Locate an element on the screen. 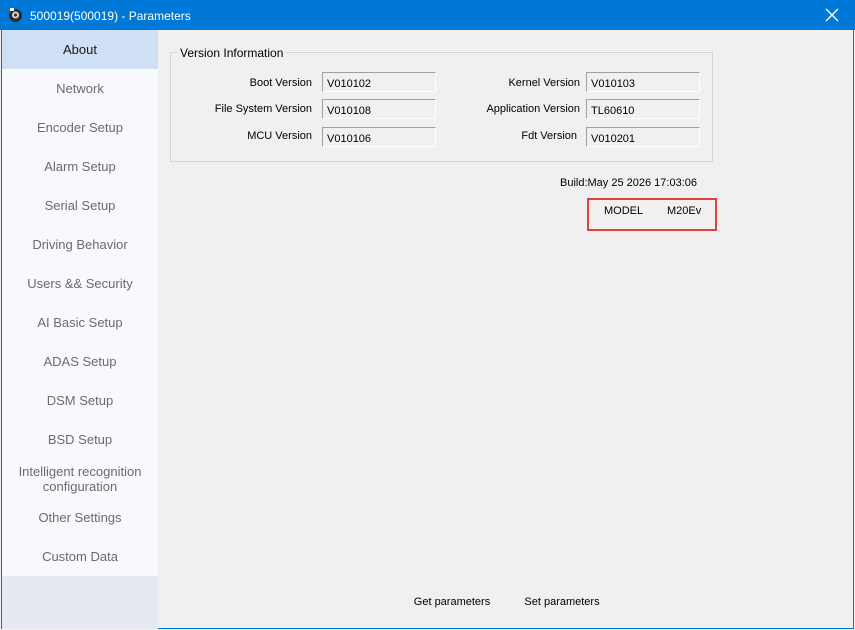  get-parameters-button: Get parameters is located at coordinates (452, 602).